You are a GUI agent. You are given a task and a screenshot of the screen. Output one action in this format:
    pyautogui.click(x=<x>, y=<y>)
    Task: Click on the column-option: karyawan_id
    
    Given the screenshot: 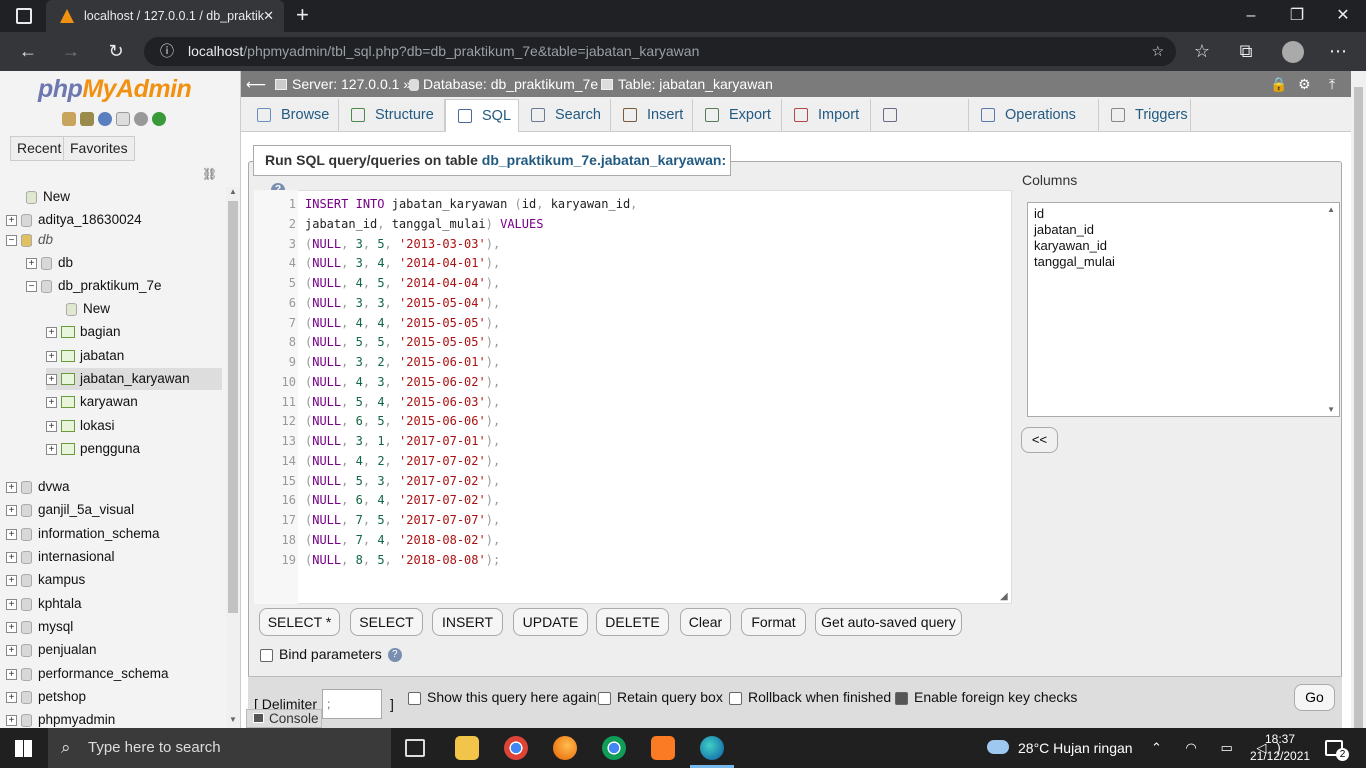 What is the action you would take?
    pyautogui.click(x=1070, y=245)
    